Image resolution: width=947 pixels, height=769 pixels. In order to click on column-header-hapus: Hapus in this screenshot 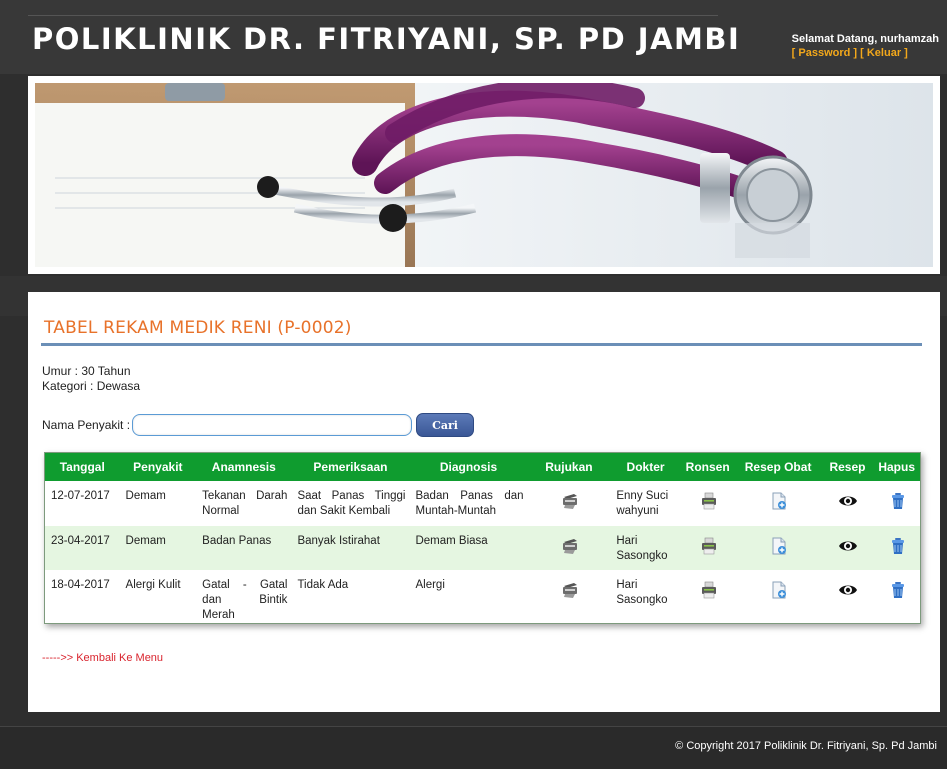, I will do `click(897, 467)`.